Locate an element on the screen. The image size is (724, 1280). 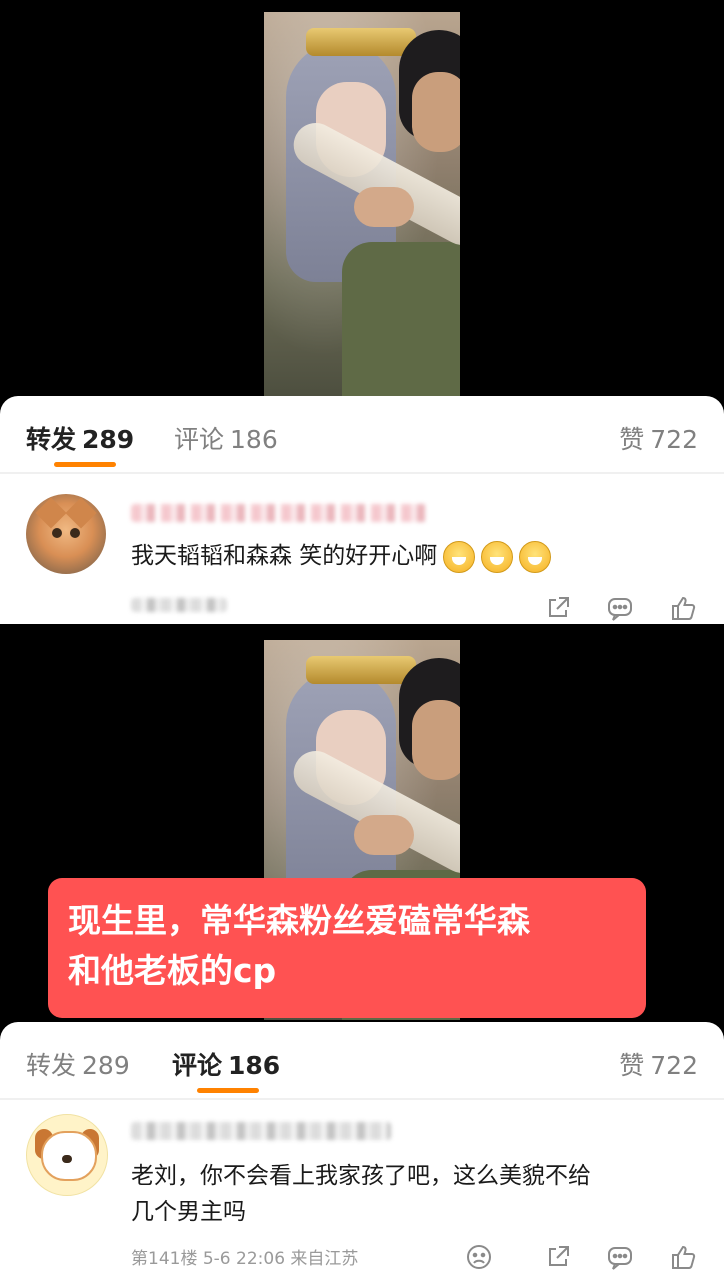
caption-line-2: 和他老板的cp is located at coordinates (172, 970).